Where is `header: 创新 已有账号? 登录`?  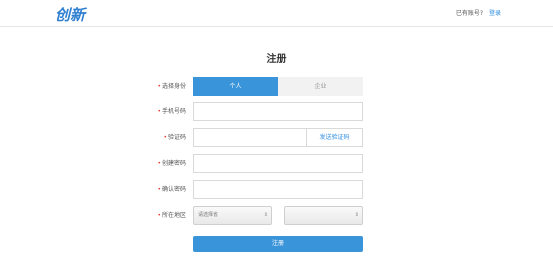
header: 创新 已有账号? 登录 is located at coordinates (276, 13).